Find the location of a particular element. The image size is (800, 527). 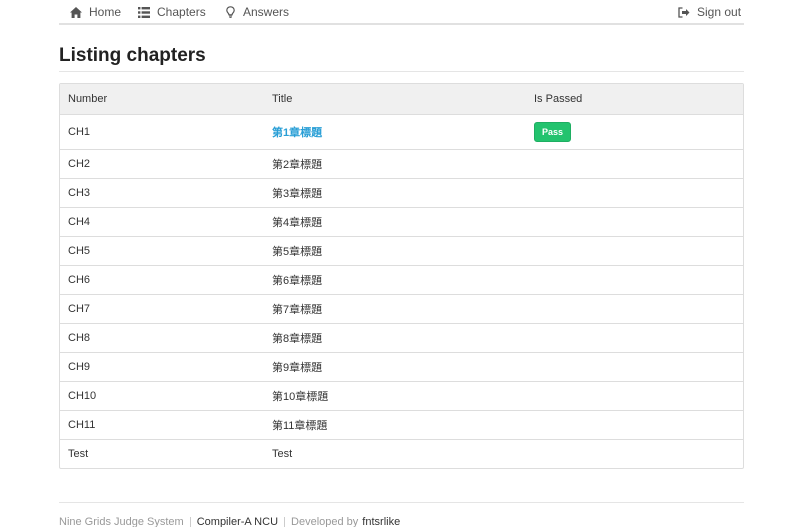

table-row: CH1 第1章標題 Pass is located at coordinates (401, 132).